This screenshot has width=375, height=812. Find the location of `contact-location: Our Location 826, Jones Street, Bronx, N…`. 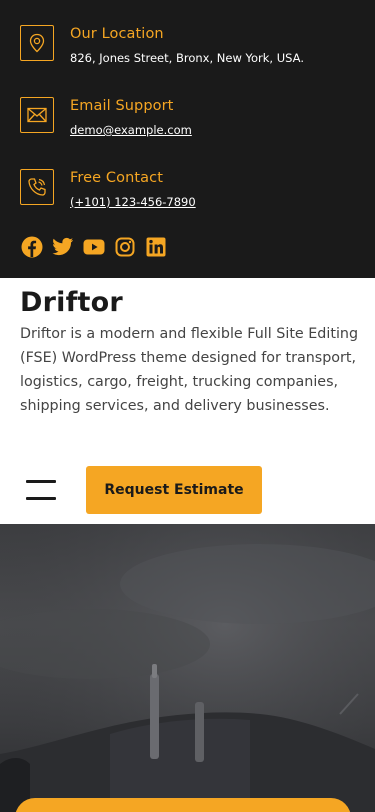

contact-location: Our Location 826, Jones Street, Bronx, N… is located at coordinates (162, 45).